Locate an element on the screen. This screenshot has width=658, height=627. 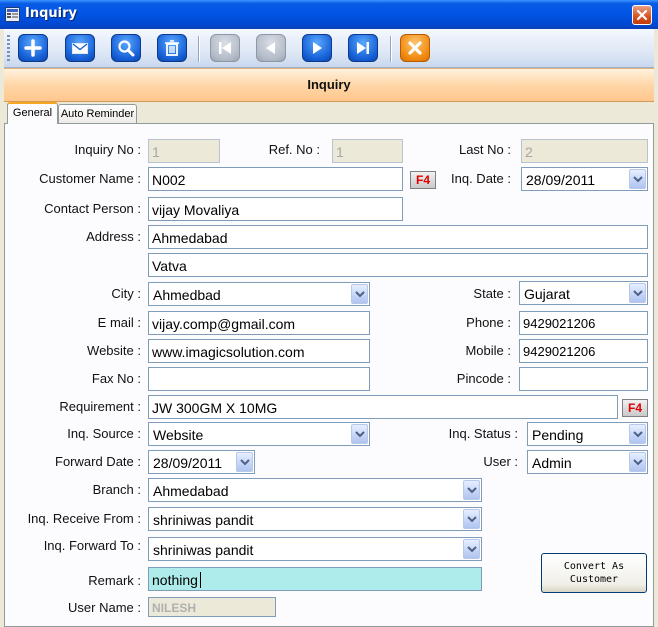
branch-dropdown-button is located at coordinates (471, 490).